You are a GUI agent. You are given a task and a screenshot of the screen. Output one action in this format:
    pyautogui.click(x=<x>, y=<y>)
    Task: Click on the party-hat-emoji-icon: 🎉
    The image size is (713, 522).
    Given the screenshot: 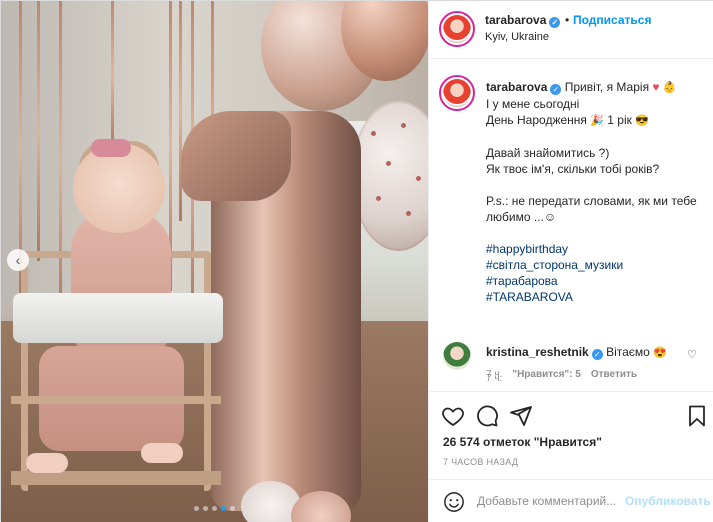 What is the action you would take?
    pyautogui.click(x=597, y=121)
    